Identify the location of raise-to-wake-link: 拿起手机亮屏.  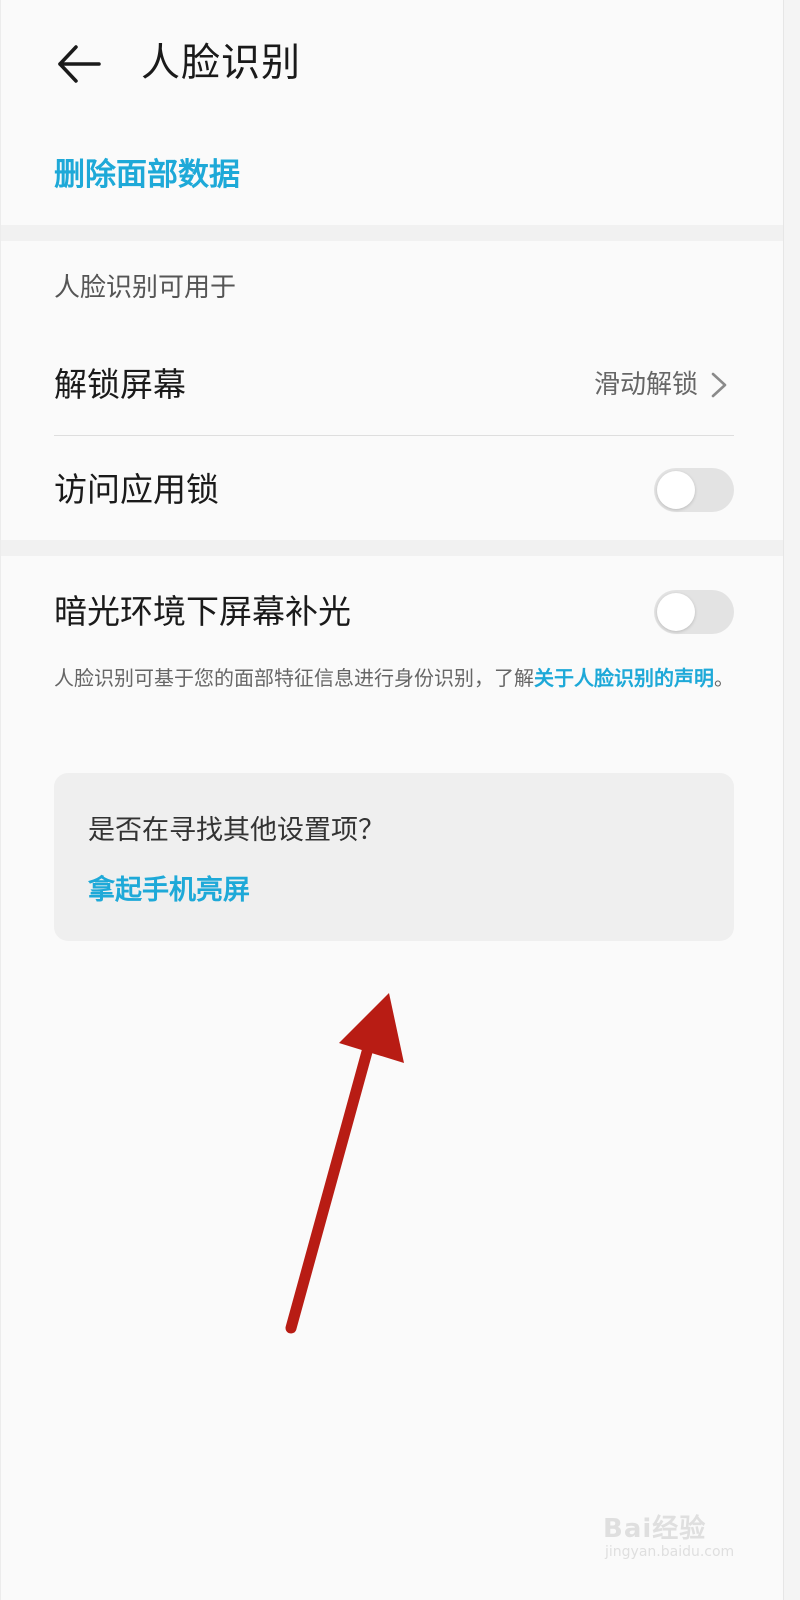
(169, 891).